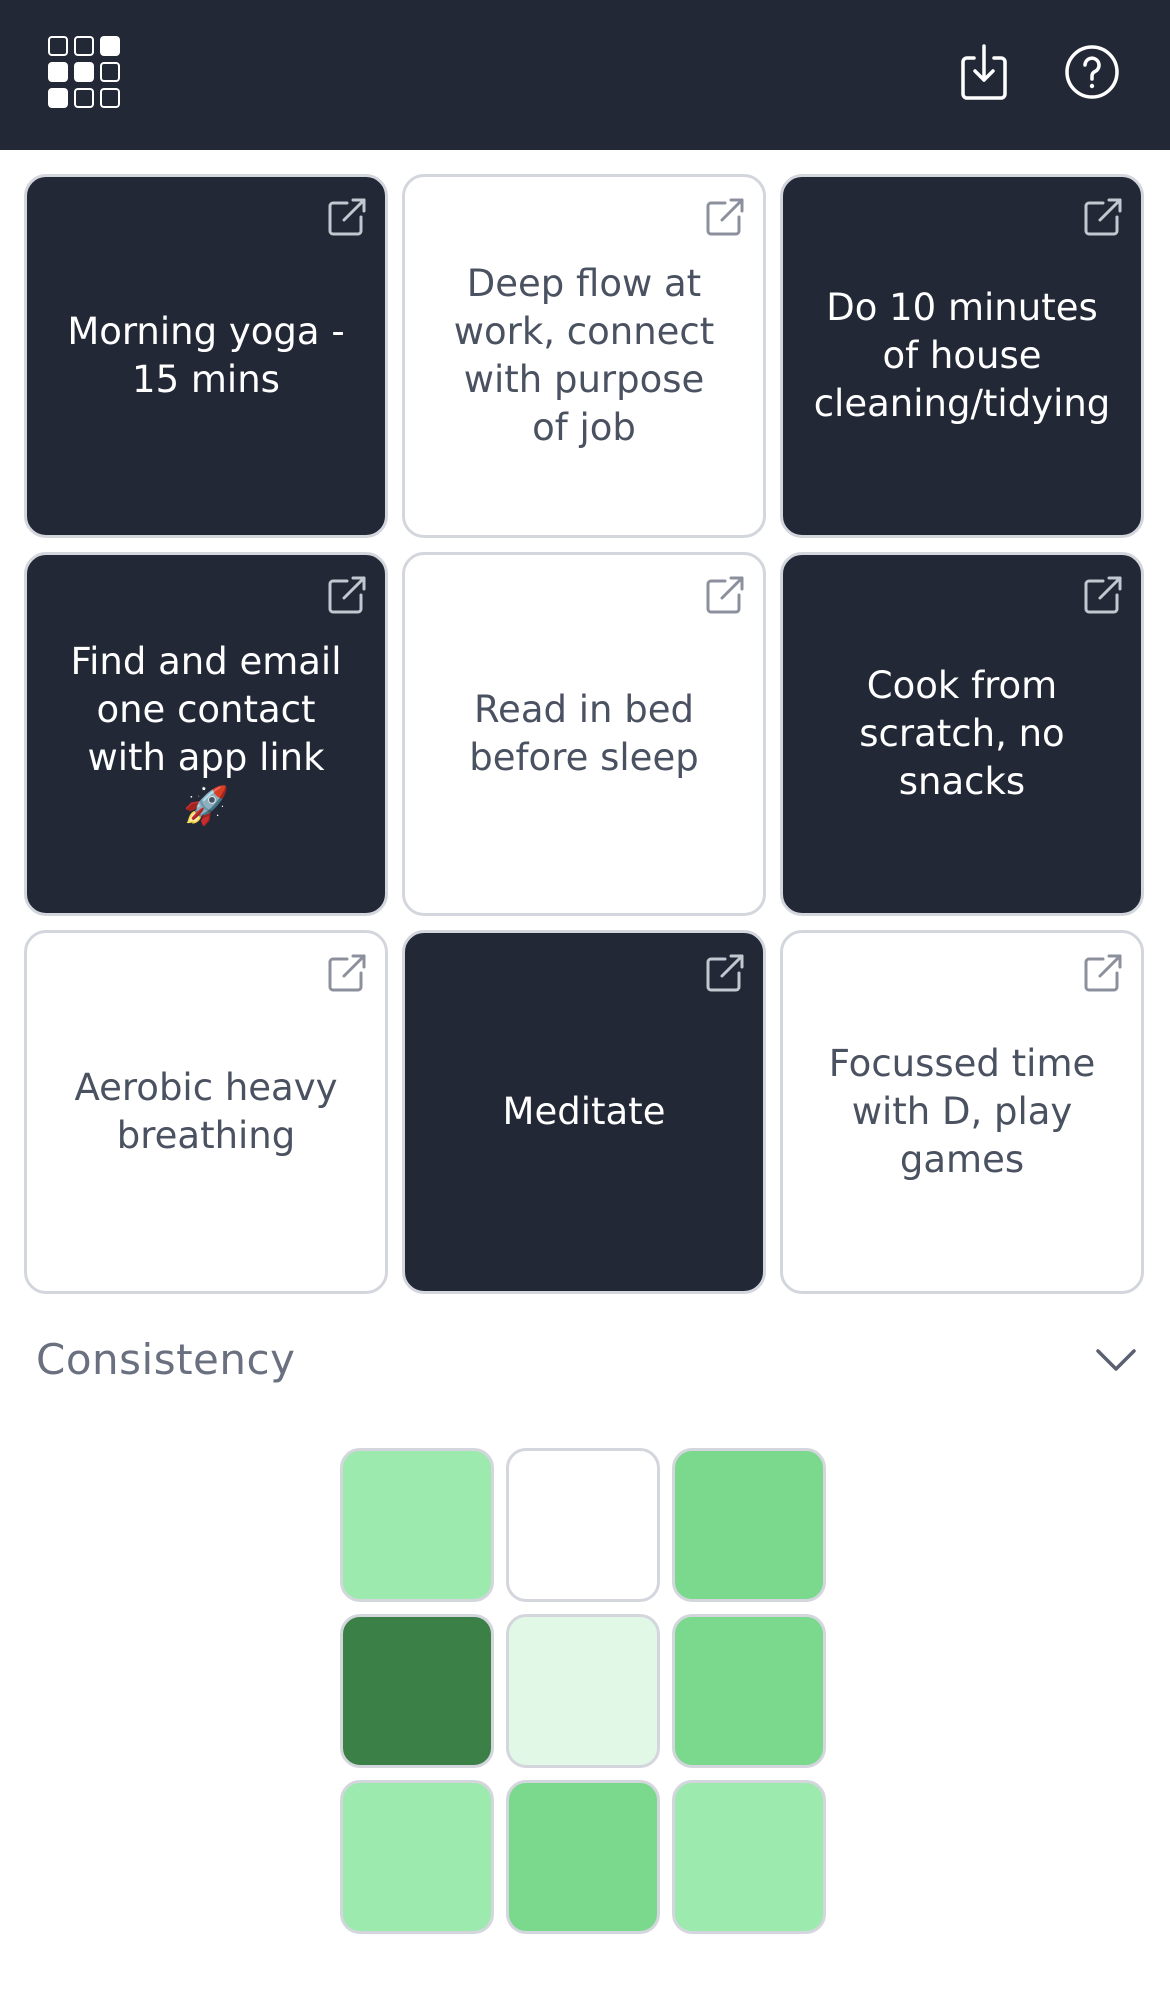 This screenshot has height=2007, width=1170. I want to click on habit-card-label: Meditate, so click(584, 1111).